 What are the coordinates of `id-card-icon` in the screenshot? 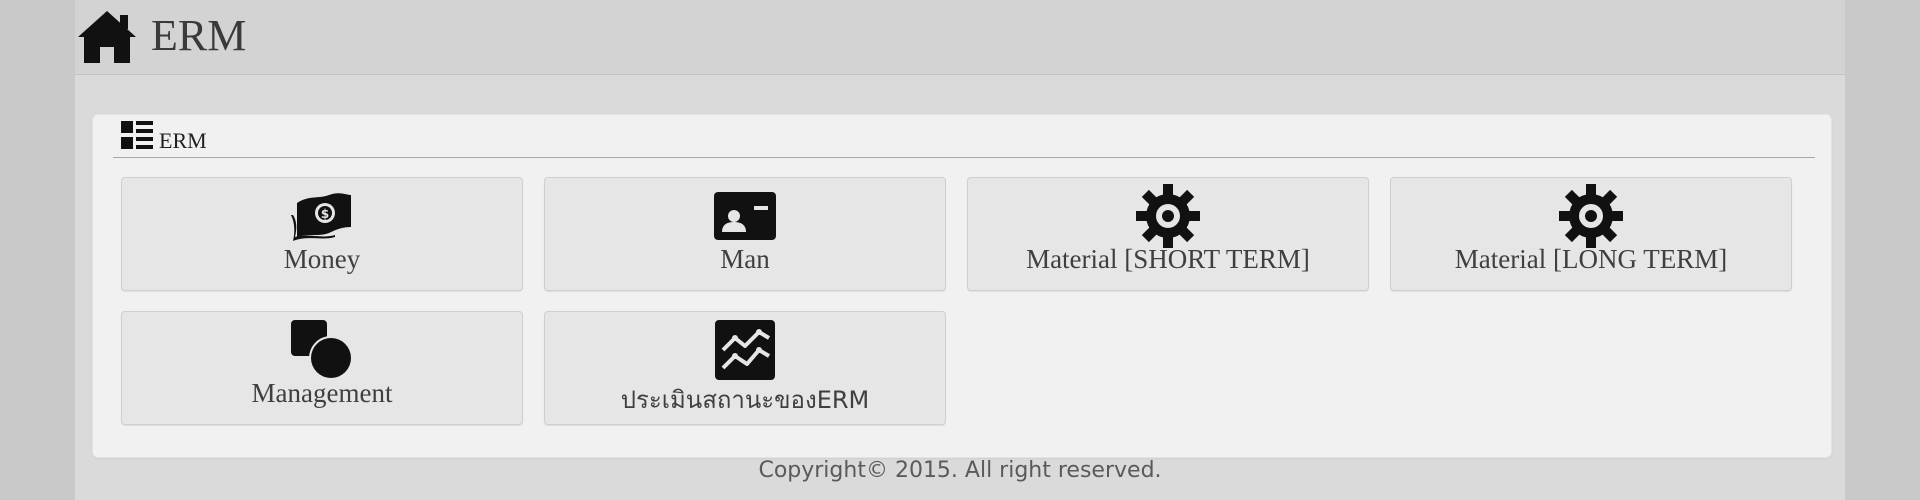 It's located at (745, 216).